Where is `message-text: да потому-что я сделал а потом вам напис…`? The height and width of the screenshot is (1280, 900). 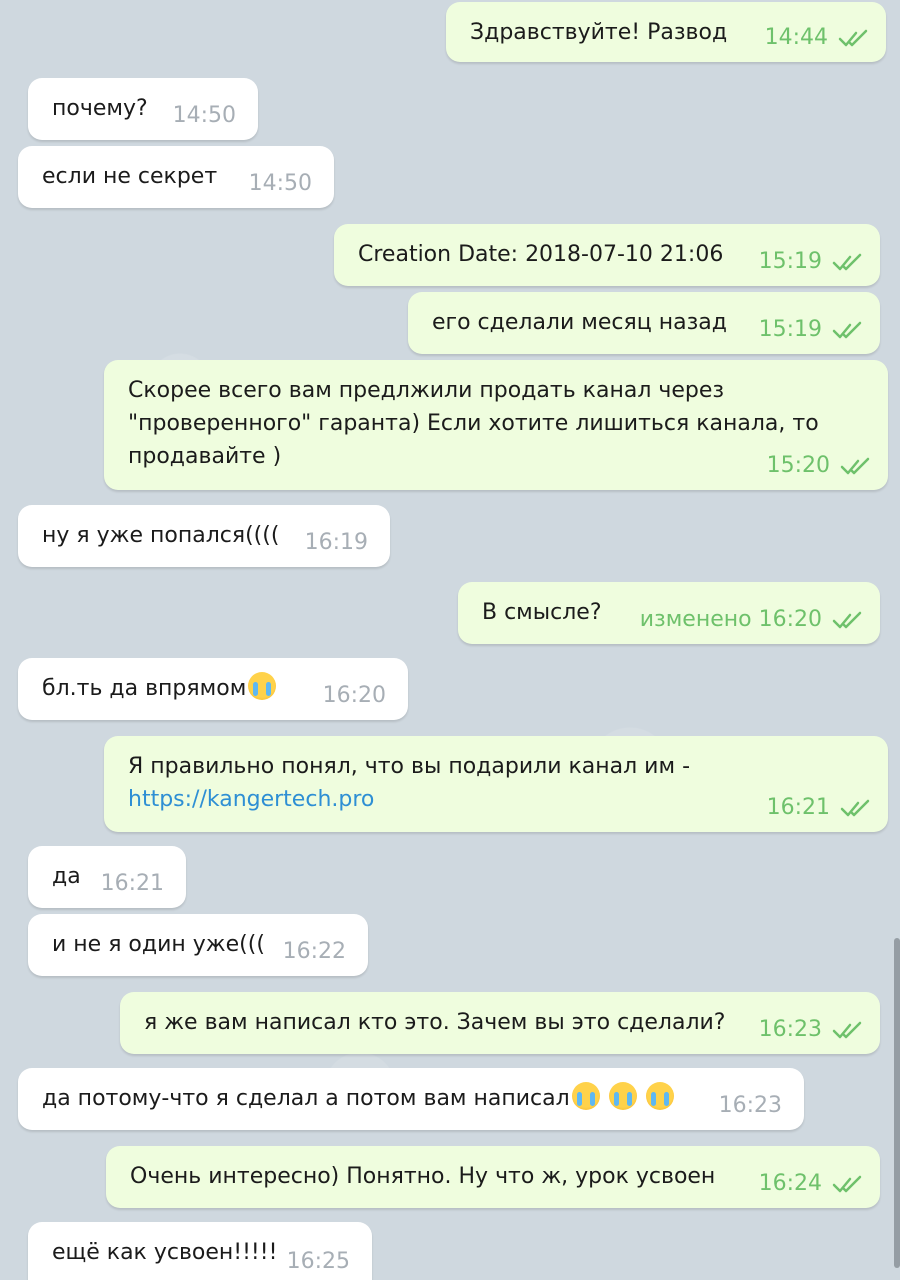 message-text: да потому-что я сделал а потом вам напис… is located at coordinates (306, 1098).